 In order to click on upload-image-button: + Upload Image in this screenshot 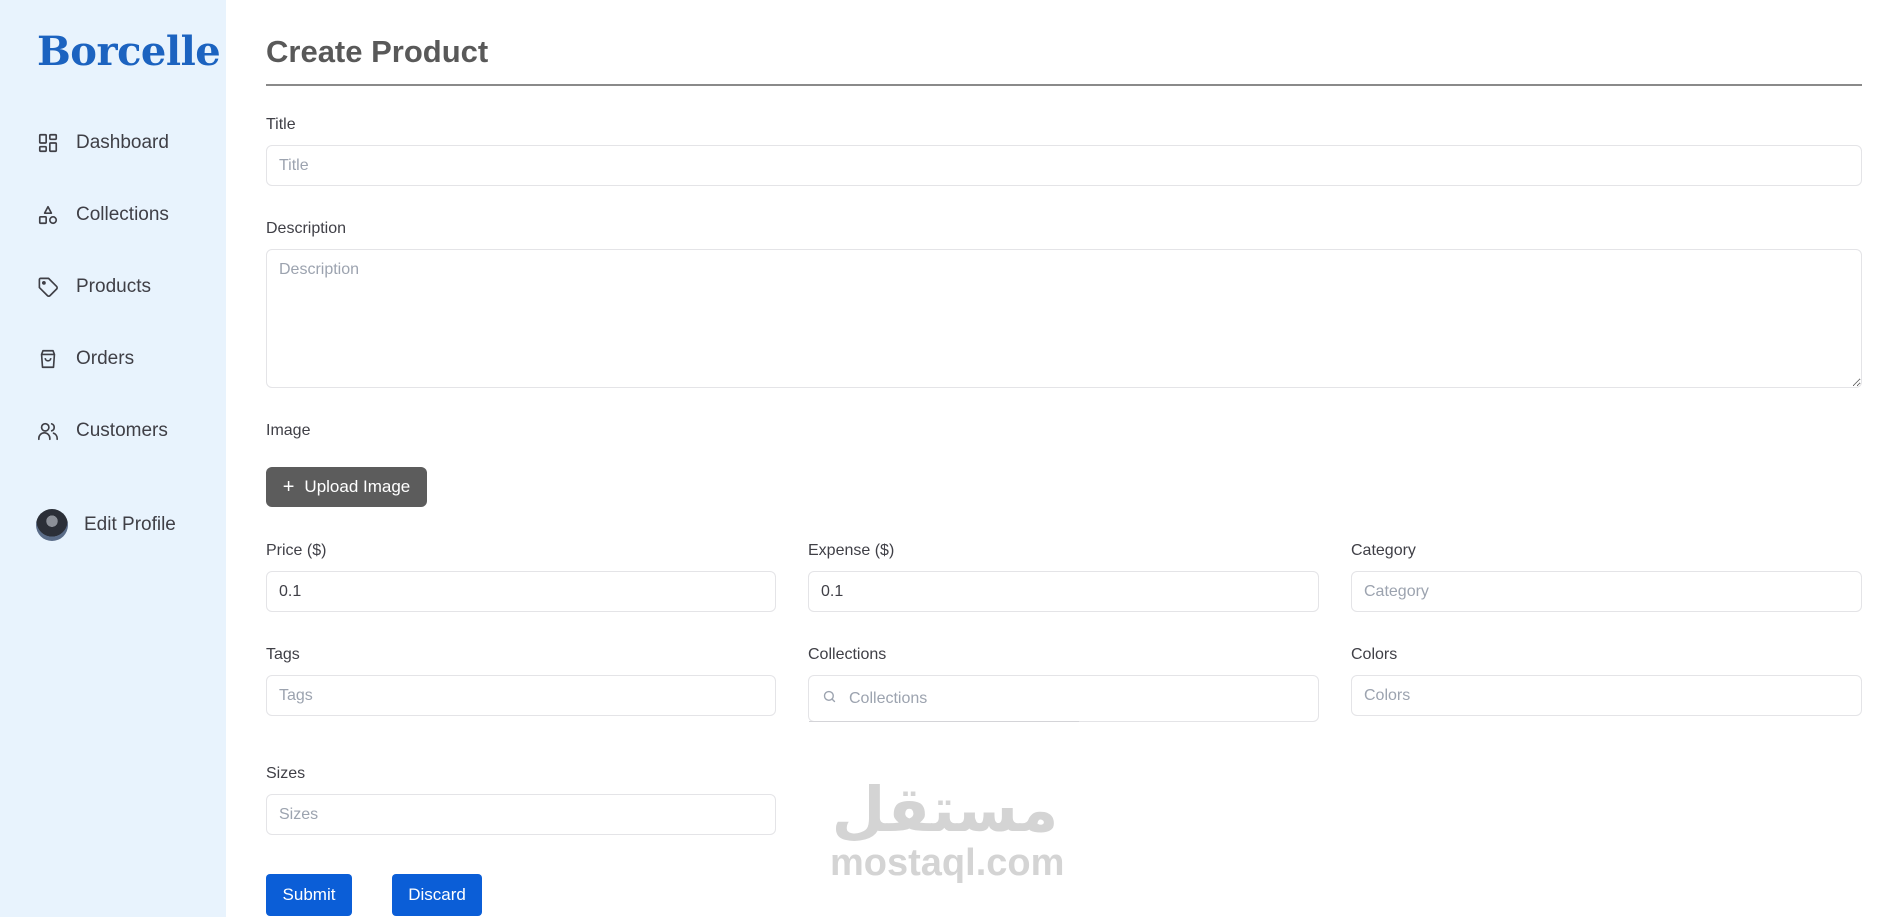, I will do `click(346, 487)`.